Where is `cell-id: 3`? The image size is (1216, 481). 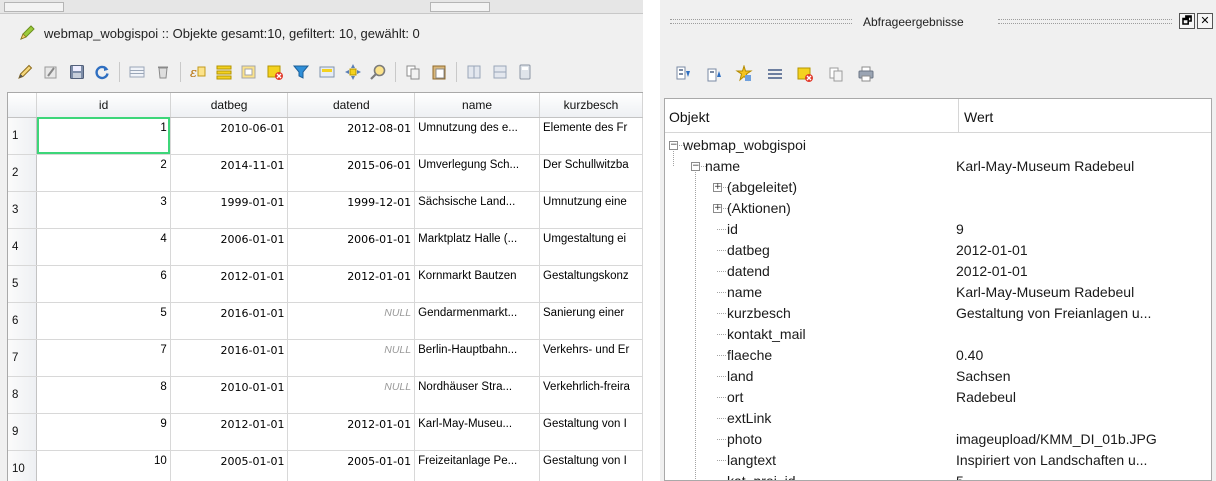
cell-id: 3 is located at coordinates (103, 210).